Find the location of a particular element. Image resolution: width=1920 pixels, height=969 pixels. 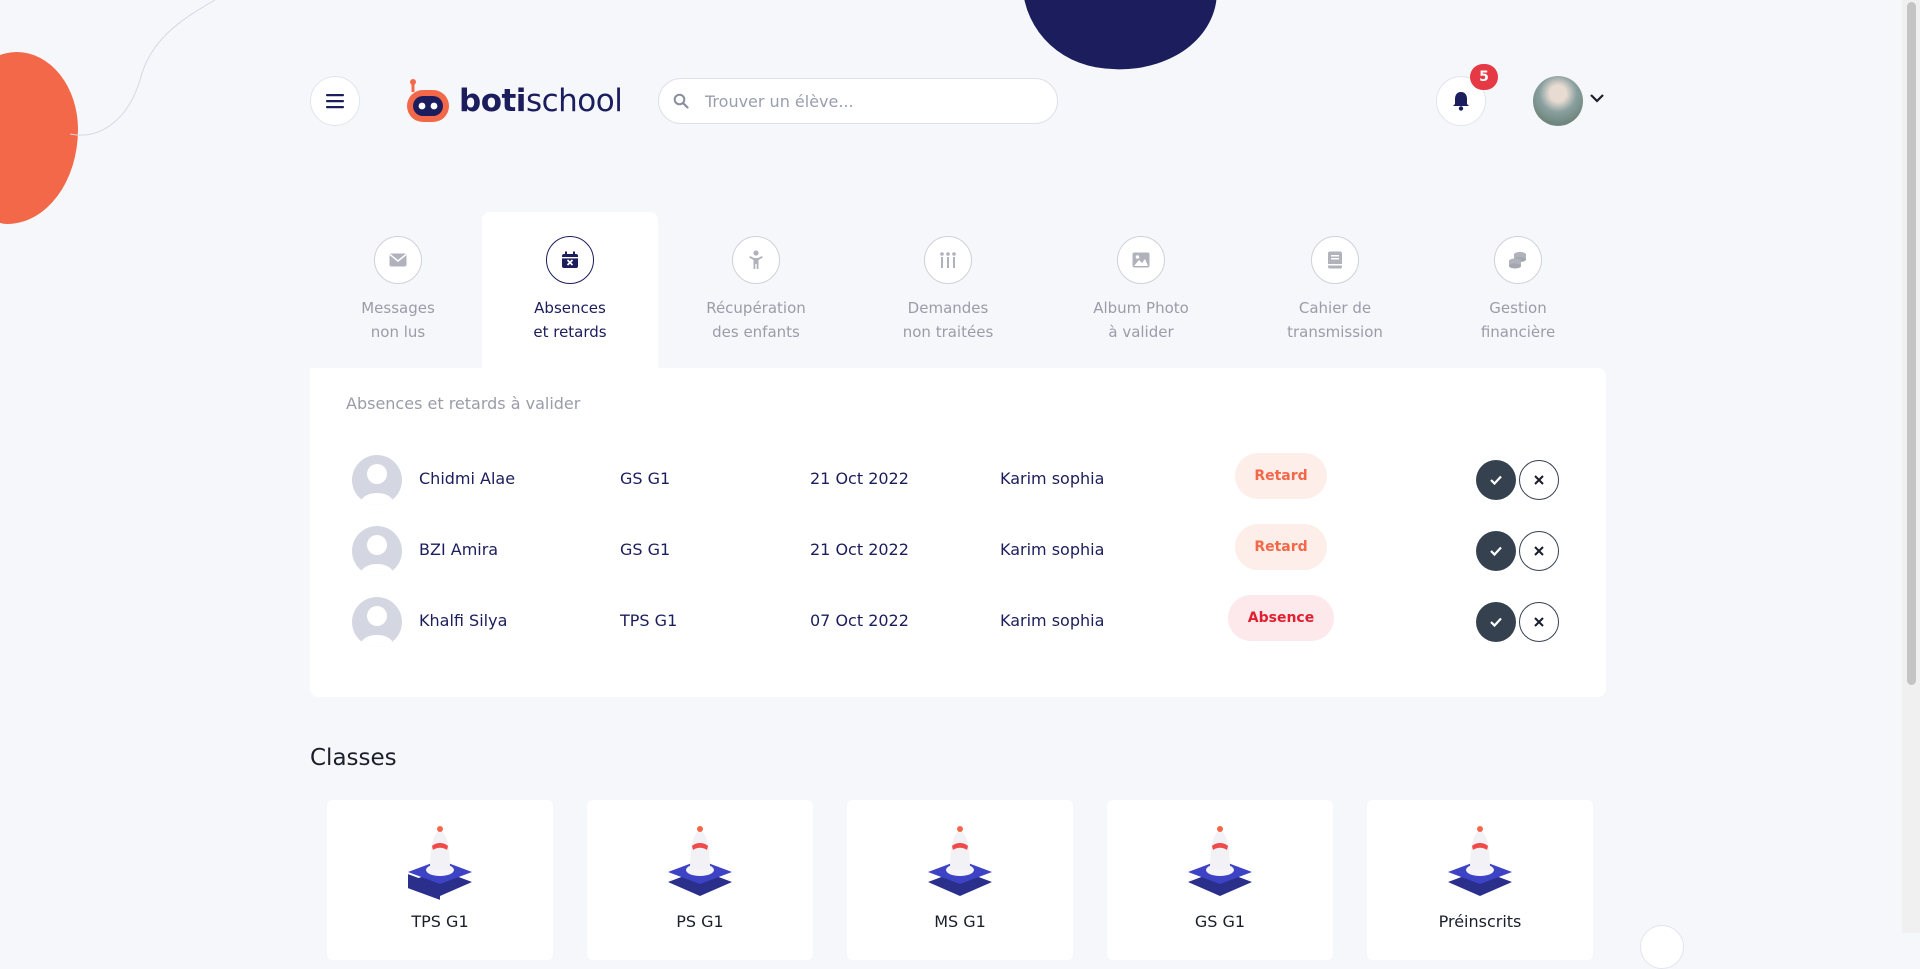

tab-messages: Messages non lus is located at coordinates (398, 290).